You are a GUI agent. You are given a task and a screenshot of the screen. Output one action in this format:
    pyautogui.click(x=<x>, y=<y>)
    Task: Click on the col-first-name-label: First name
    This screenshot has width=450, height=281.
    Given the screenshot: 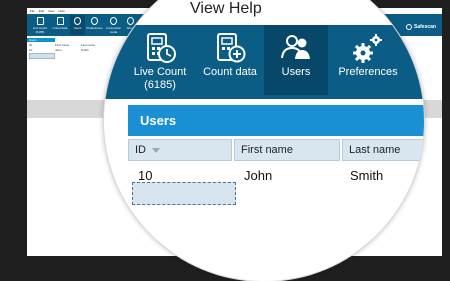 What is the action you would take?
    pyautogui.click(x=267, y=150)
    